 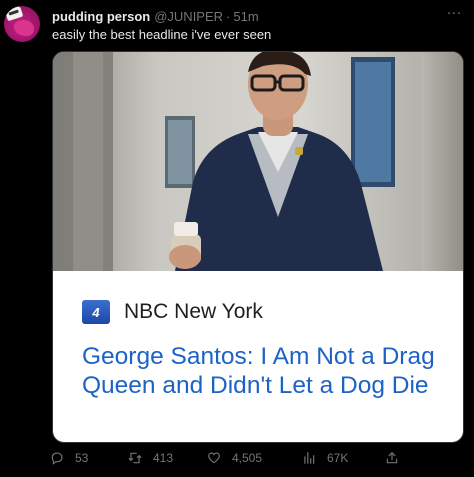 What do you see at coordinates (150, 458) in the screenshot?
I see `retweet-button: 413` at bounding box center [150, 458].